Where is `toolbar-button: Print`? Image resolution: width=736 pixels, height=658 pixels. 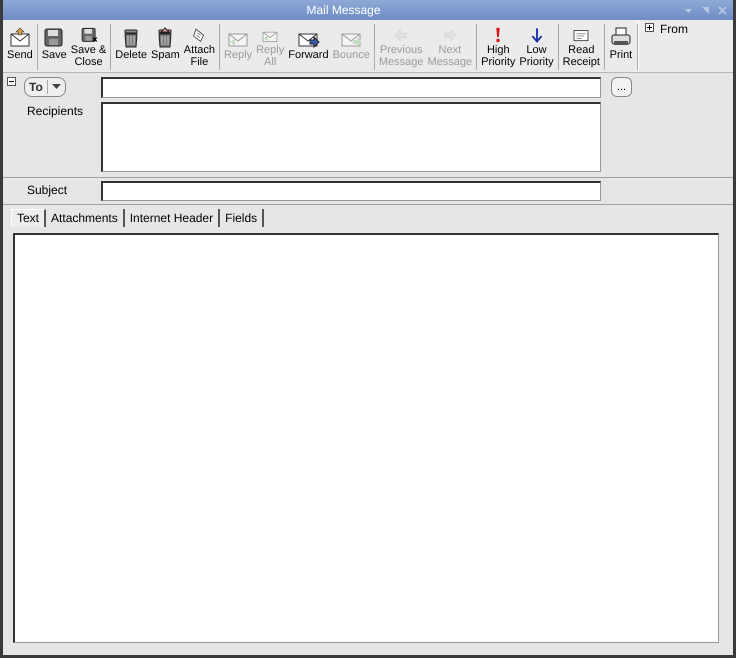 toolbar-button: Print is located at coordinates (620, 47).